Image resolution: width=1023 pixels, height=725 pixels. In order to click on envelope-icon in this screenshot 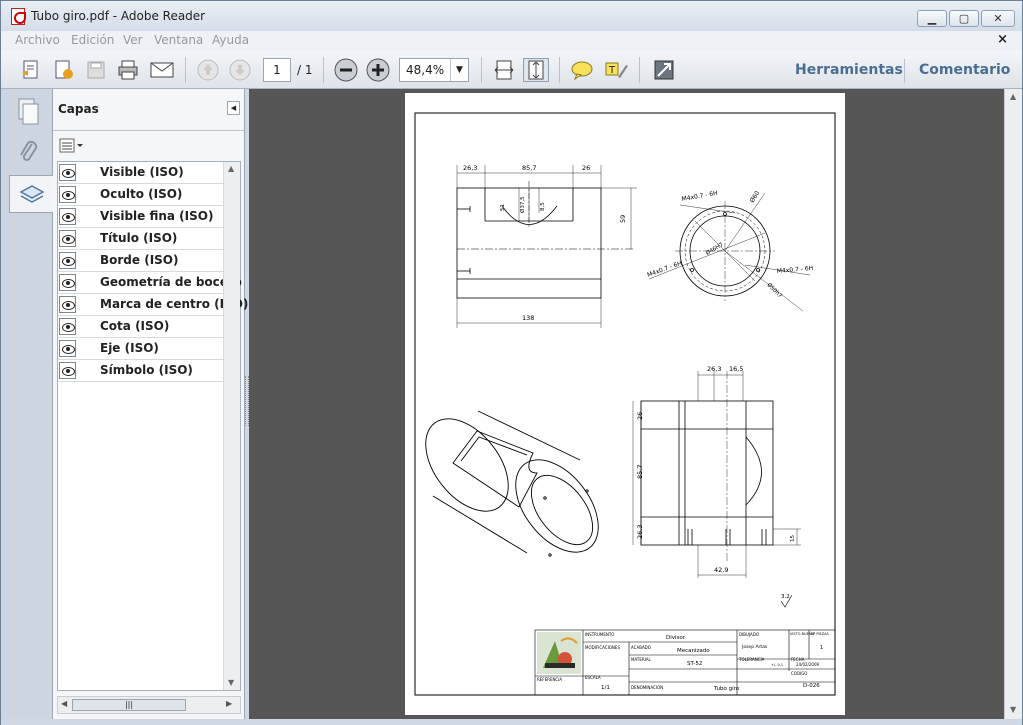, I will do `click(162, 70)`.